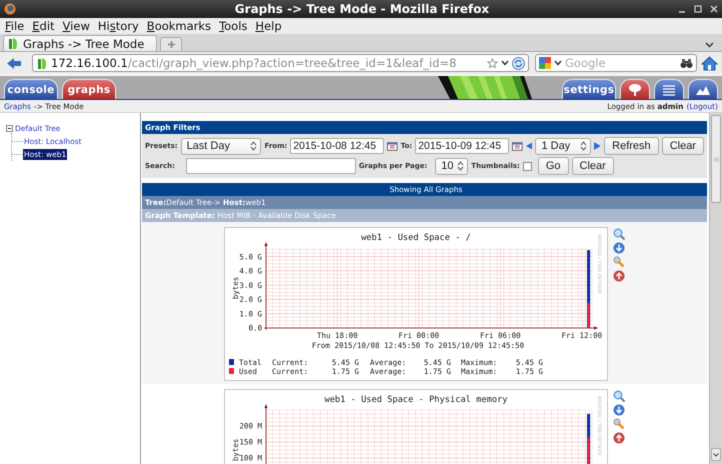 This screenshot has width=722, height=464. I want to click on refresh-button: Refresh, so click(631, 146).